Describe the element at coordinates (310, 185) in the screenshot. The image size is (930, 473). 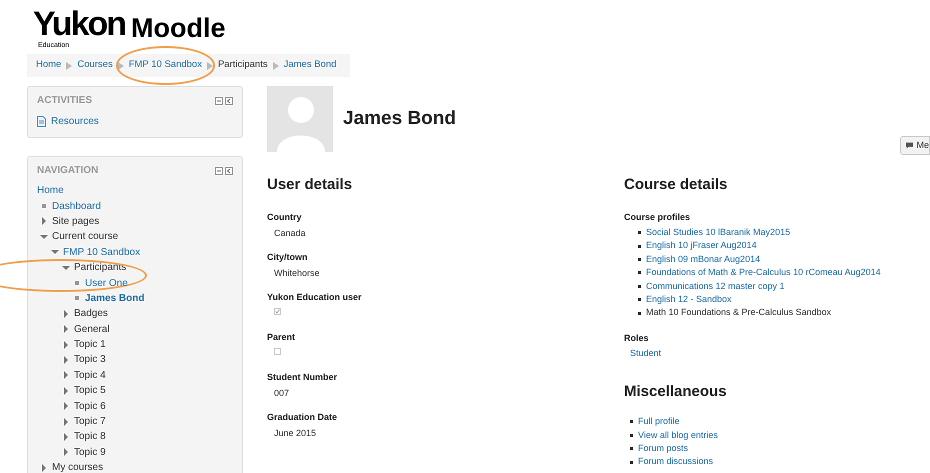
I see `section-heading: User details` at that location.